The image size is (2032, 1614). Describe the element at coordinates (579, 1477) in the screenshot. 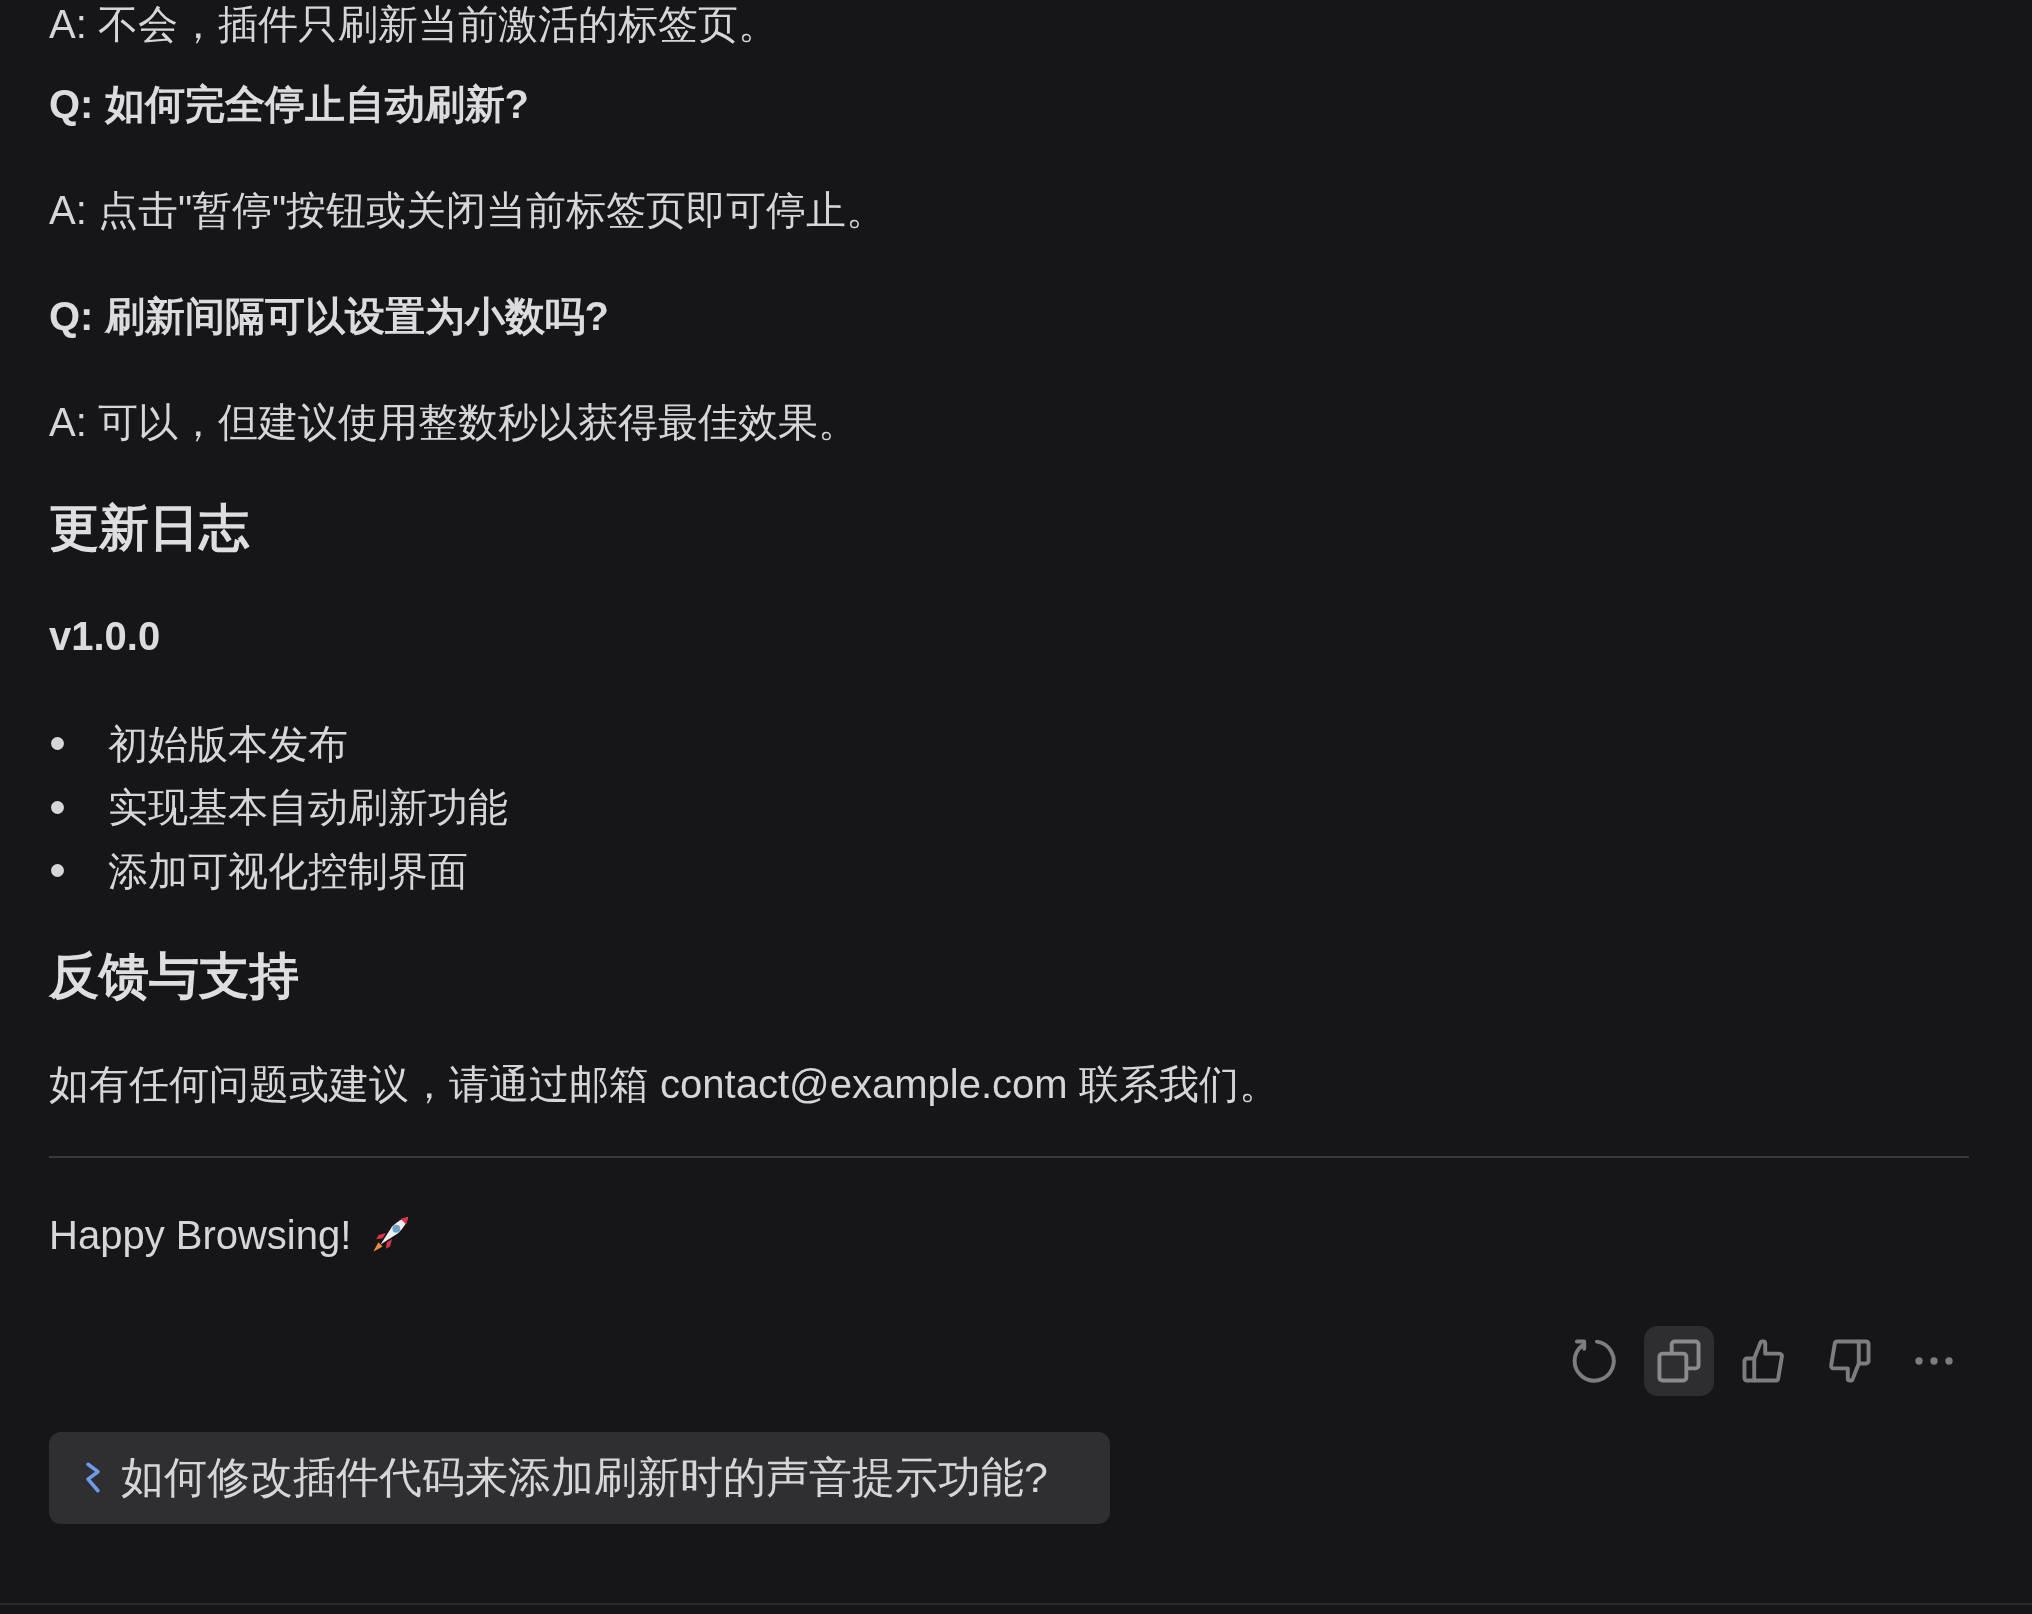

I see `suggestion-button: 如何修改插件代码来添加刷新时的声音提示功能?` at that location.